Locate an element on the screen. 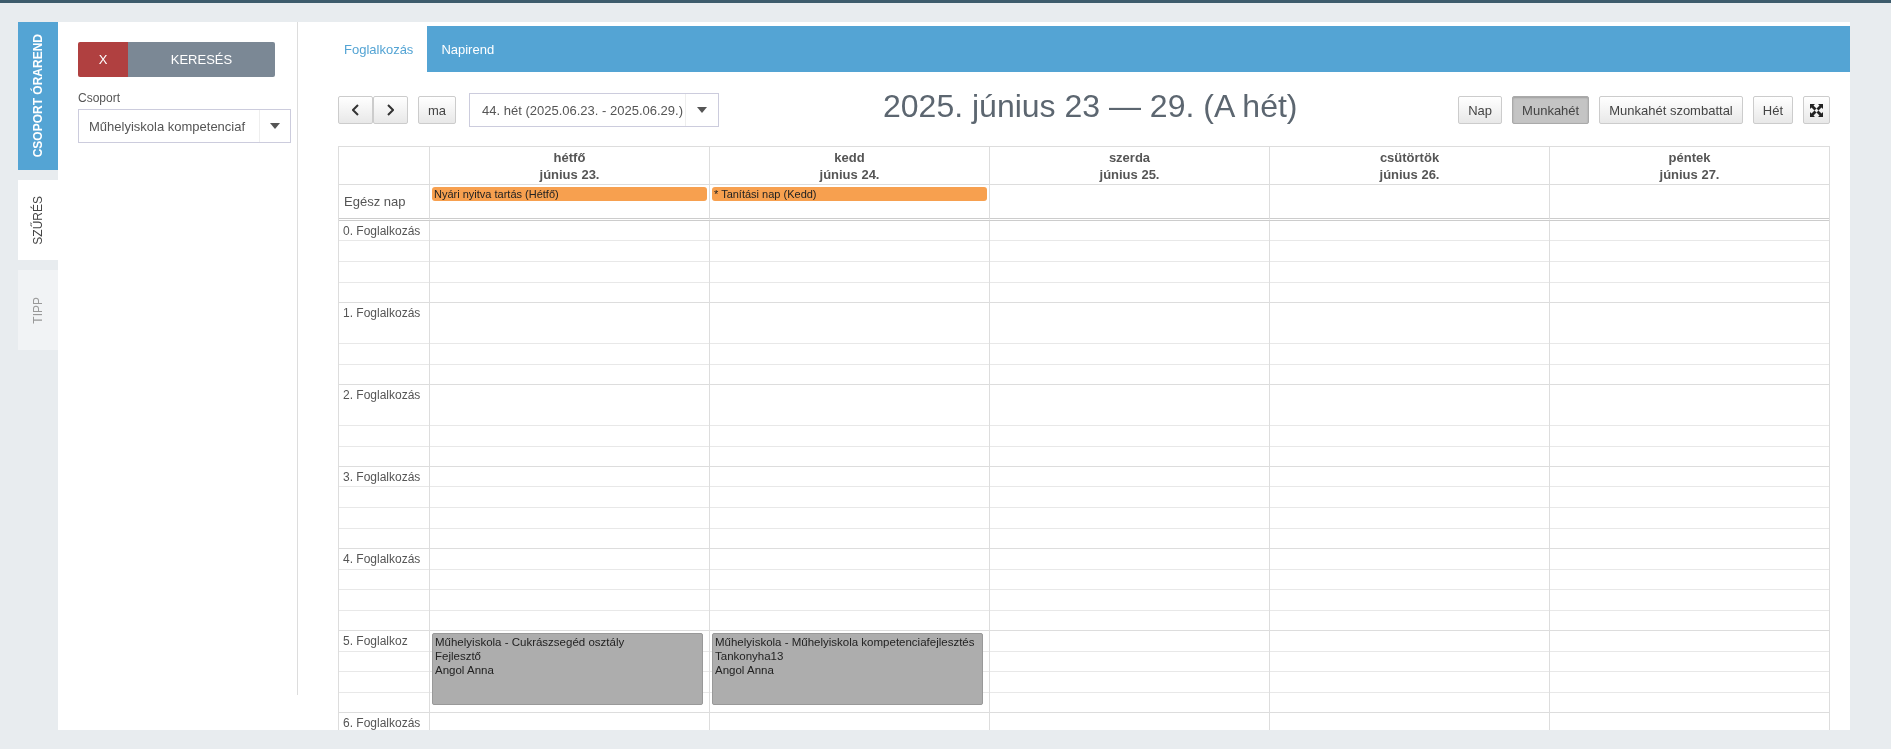 Image resolution: width=1891 pixels, height=749 pixels. view-button: Nap is located at coordinates (1480, 110).